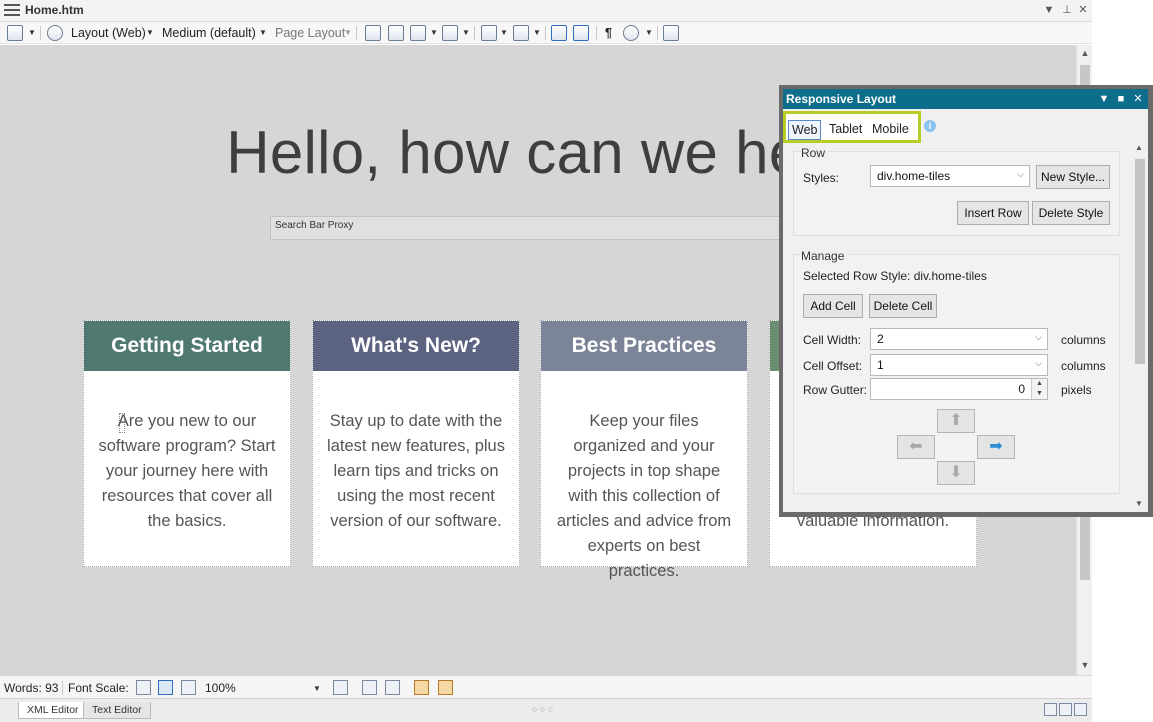 Image resolution: width=1153 pixels, height=722 pixels. I want to click on manage-group-label: Manage, so click(824, 256).